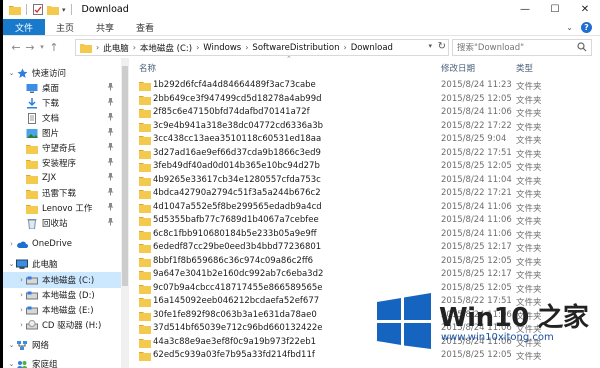  I want to click on sidebar-item: 迅雷下载, so click(62, 193).